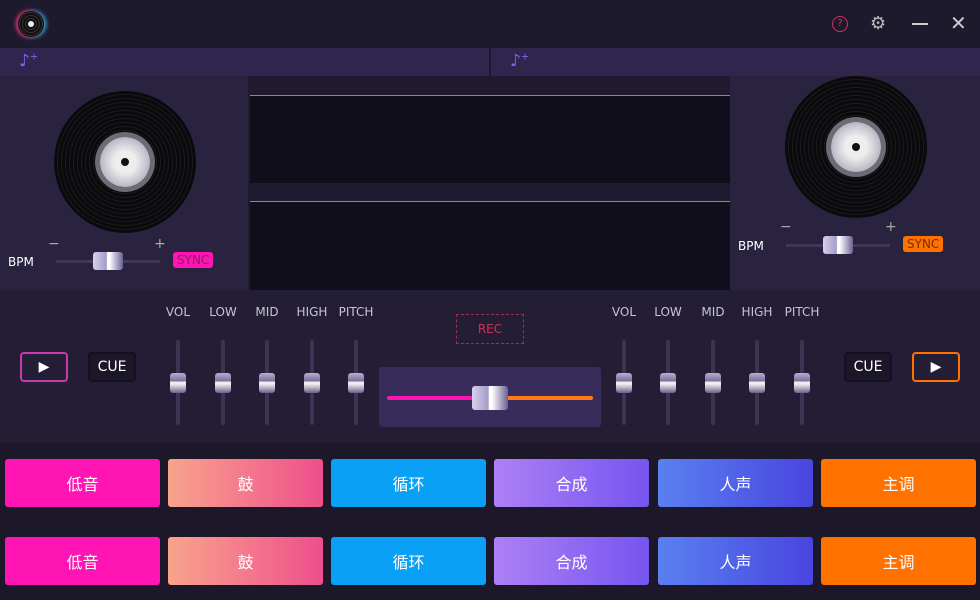 The image size is (980, 600). I want to click on left-deck: BPM − + SYNC, so click(124, 183).